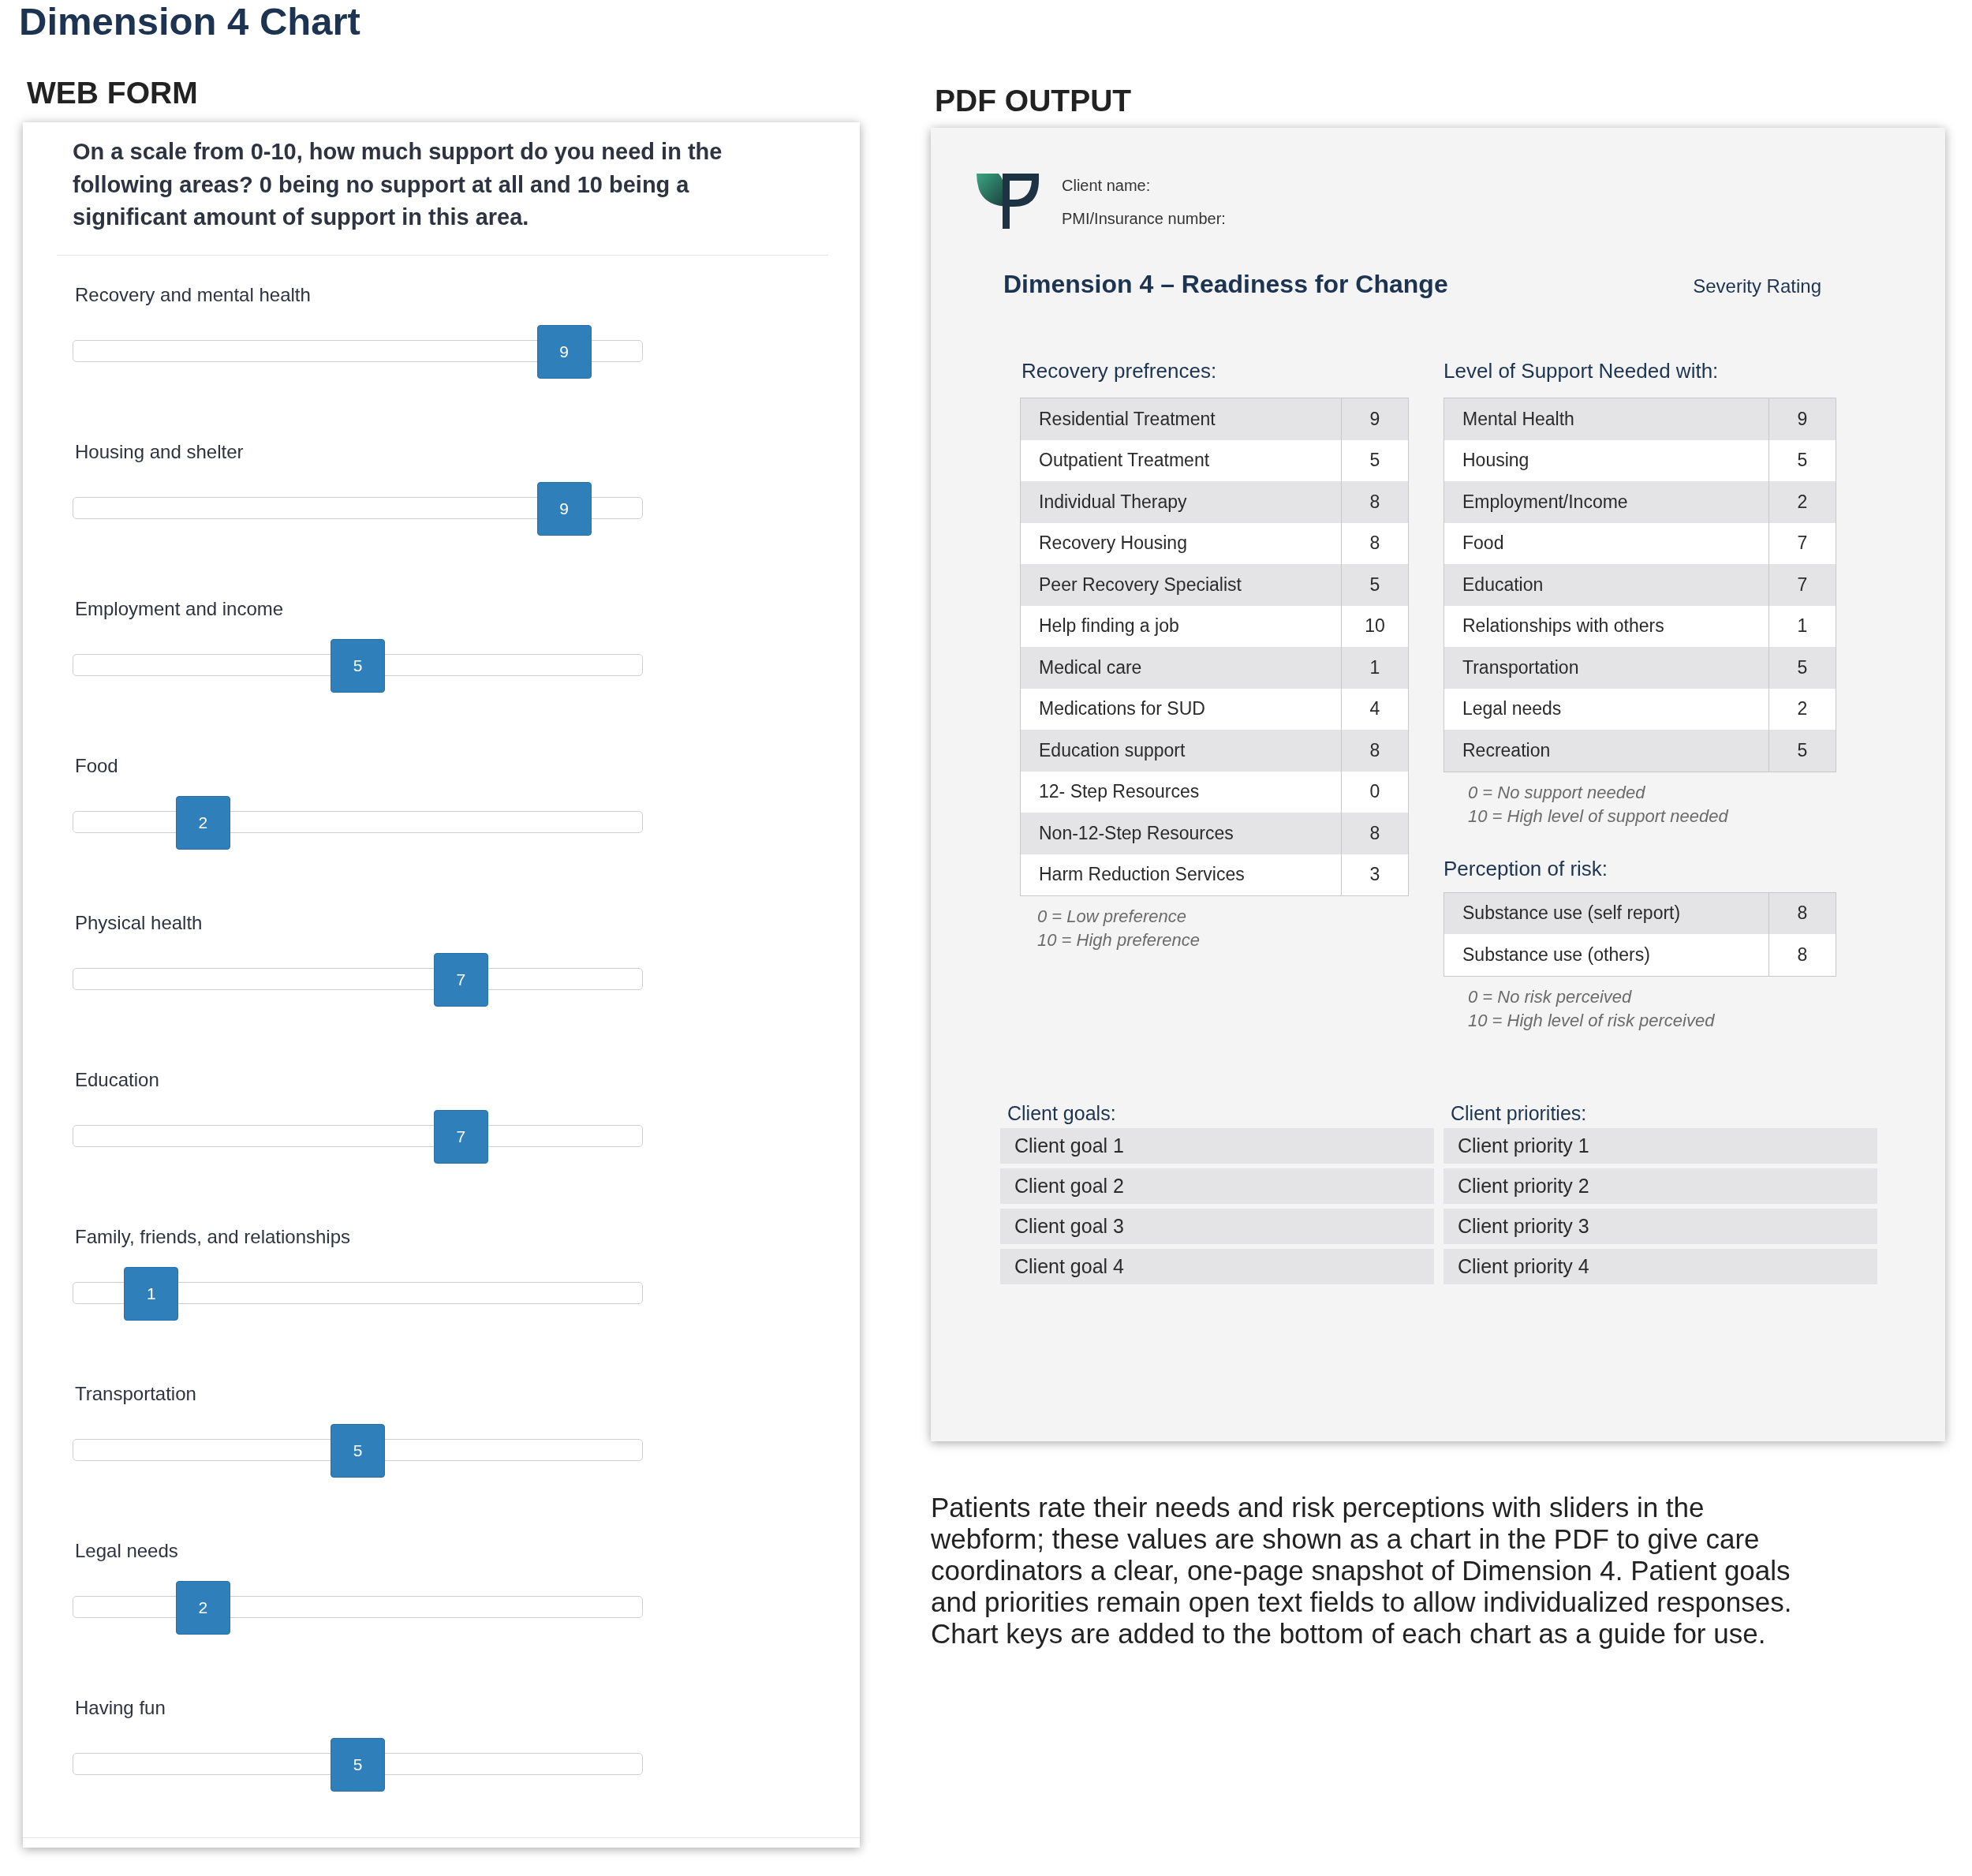  What do you see at coordinates (1119, 940) in the screenshot?
I see `chart-key-text: 10 = High preference` at bounding box center [1119, 940].